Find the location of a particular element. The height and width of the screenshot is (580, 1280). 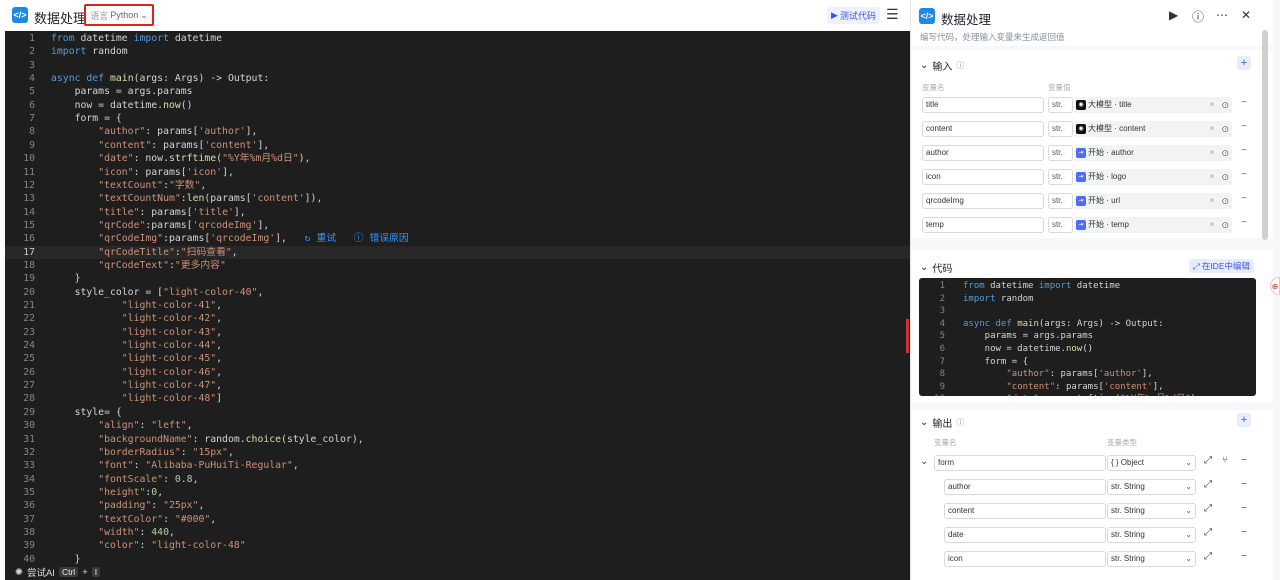

code-line: 28 "light-color-48"] is located at coordinates (457, 398).